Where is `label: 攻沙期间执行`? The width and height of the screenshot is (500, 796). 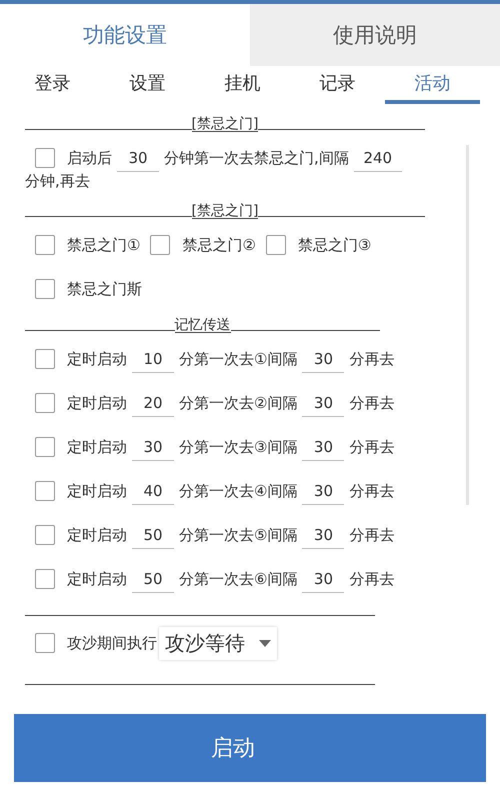 label: 攻沙期间执行 is located at coordinates (112, 643).